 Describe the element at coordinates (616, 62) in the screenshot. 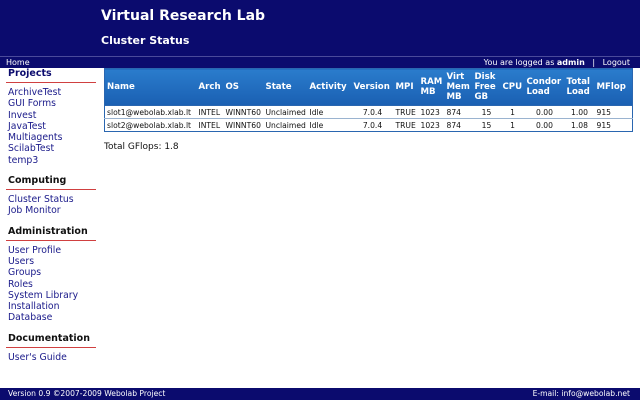

I see `logout-link: Logout` at that location.